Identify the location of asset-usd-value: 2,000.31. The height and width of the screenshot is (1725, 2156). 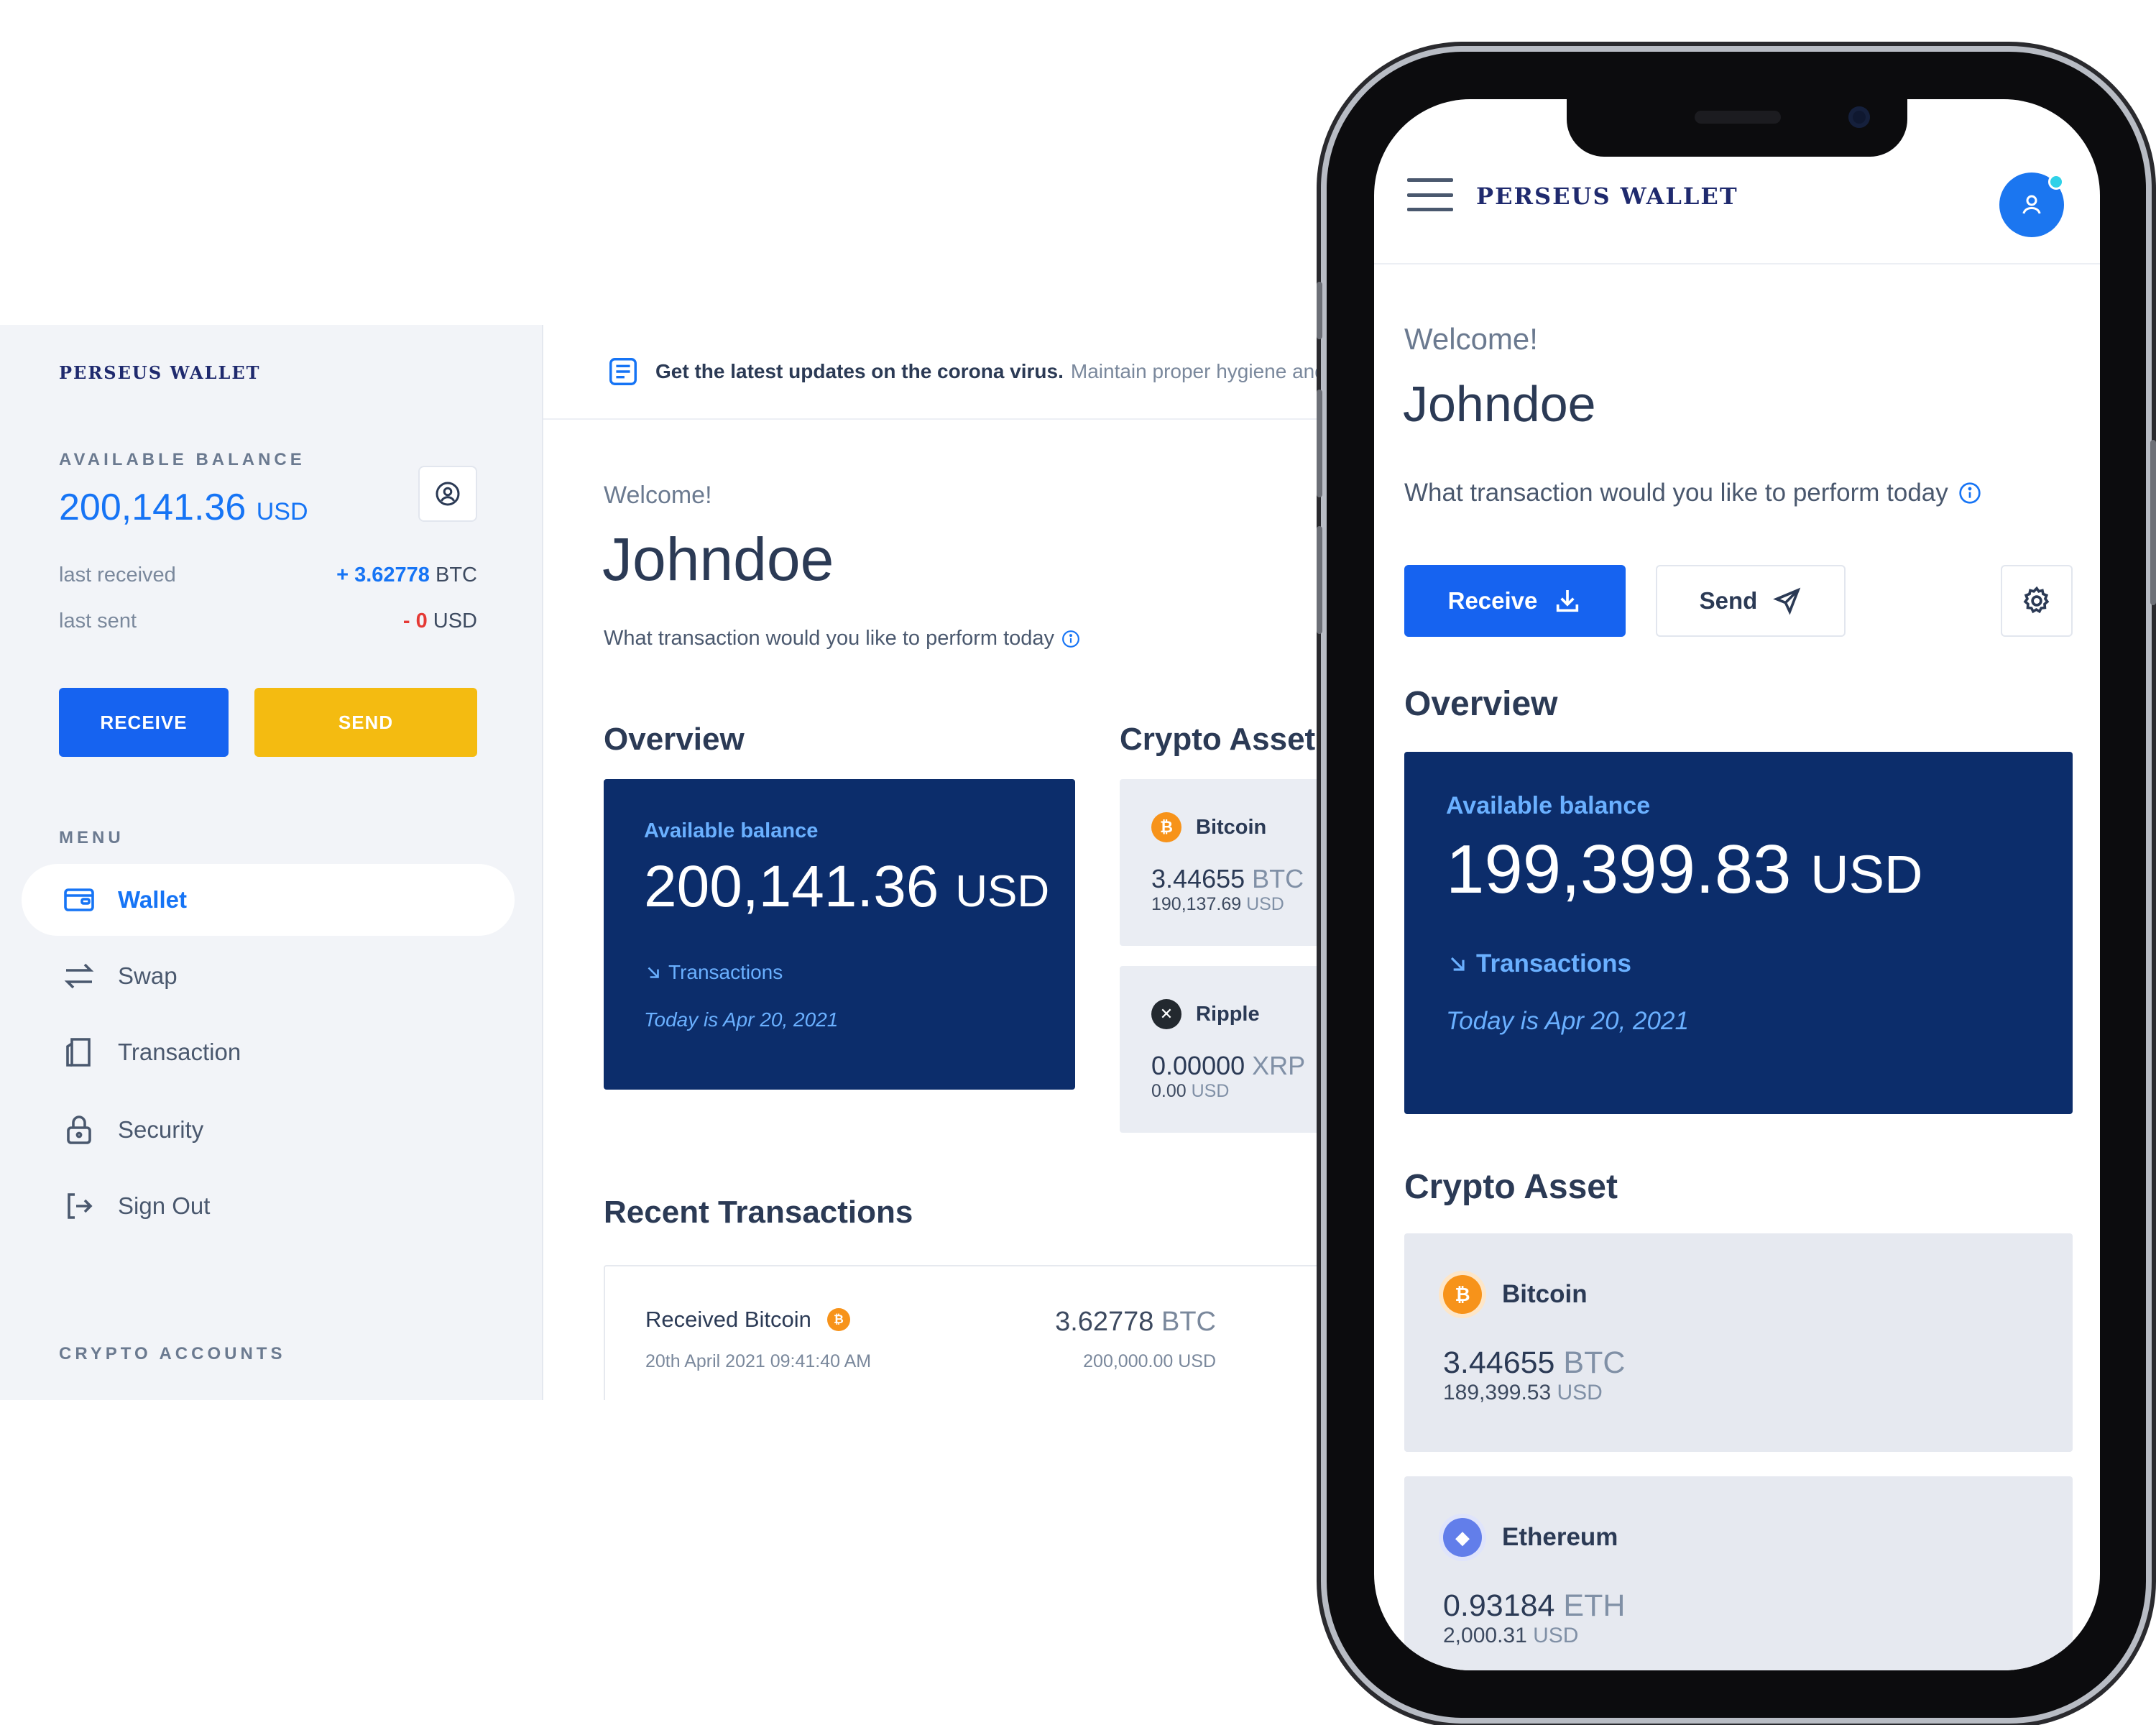
(1485, 1635).